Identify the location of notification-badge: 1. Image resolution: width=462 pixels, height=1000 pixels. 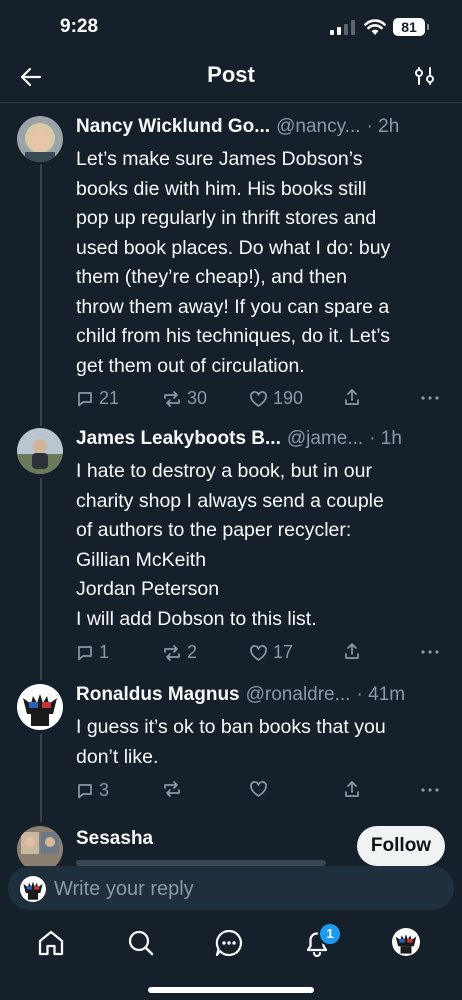
(330, 934).